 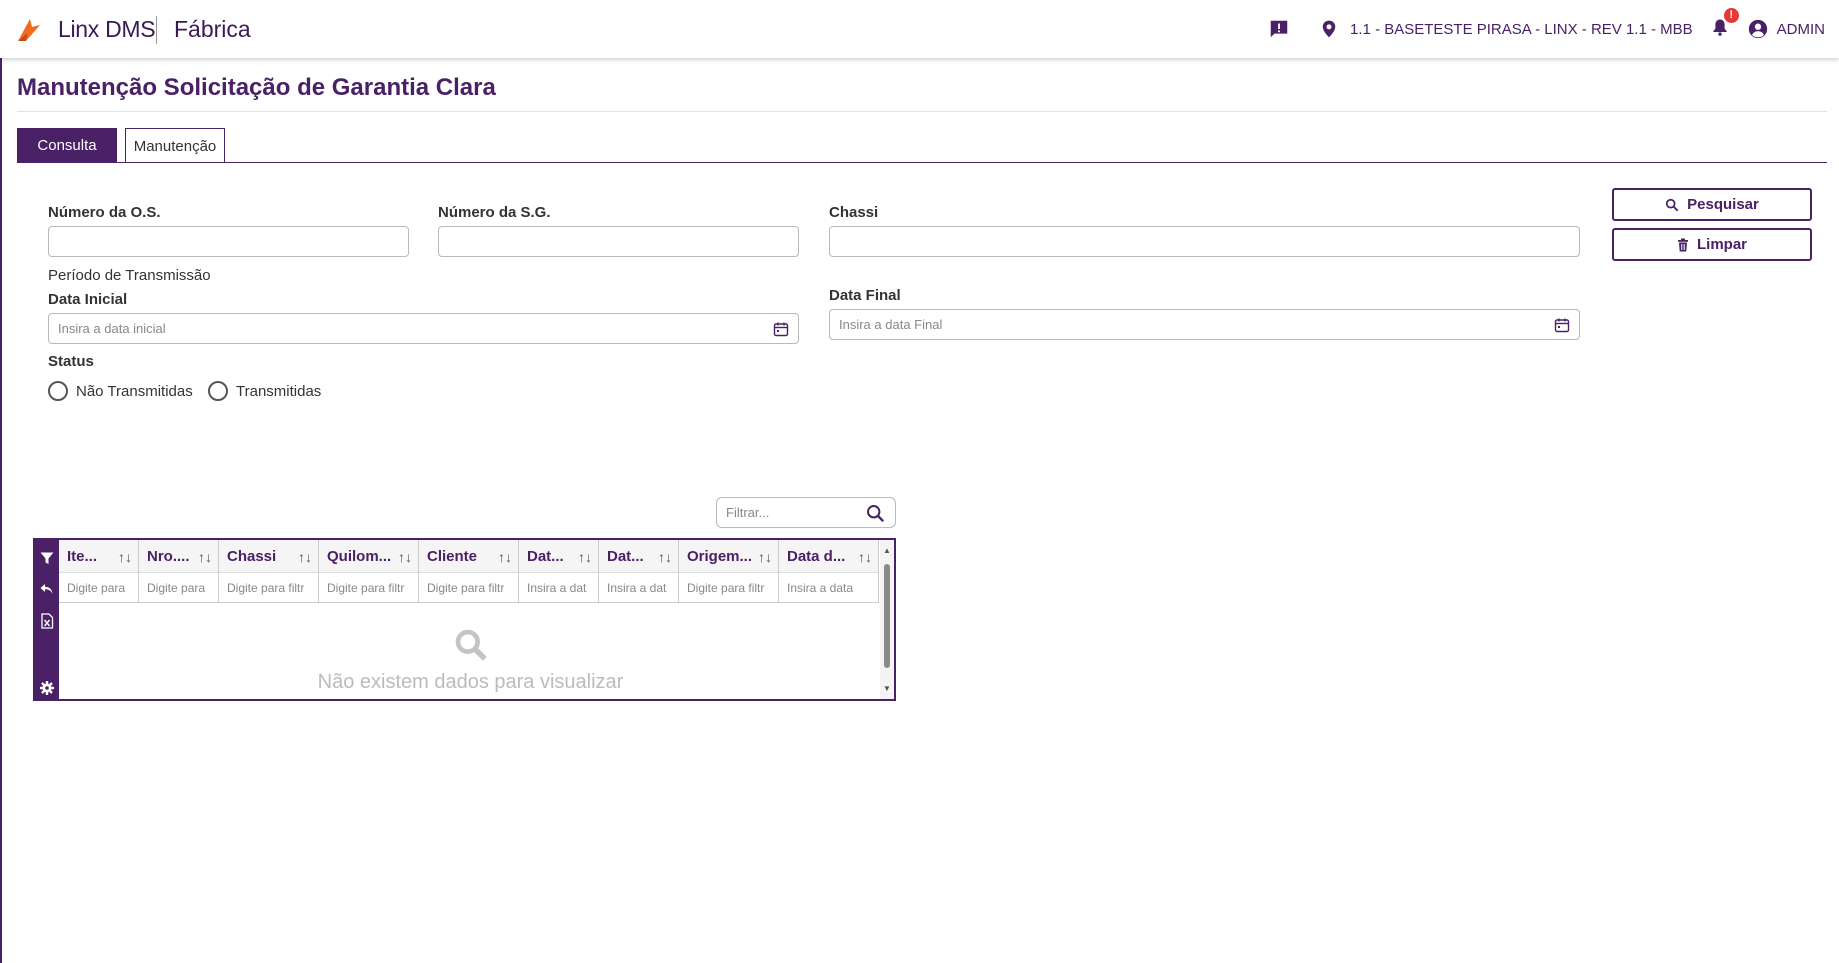 What do you see at coordinates (279, 391) in the screenshot?
I see `radio-label: Transmitidas` at bounding box center [279, 391].